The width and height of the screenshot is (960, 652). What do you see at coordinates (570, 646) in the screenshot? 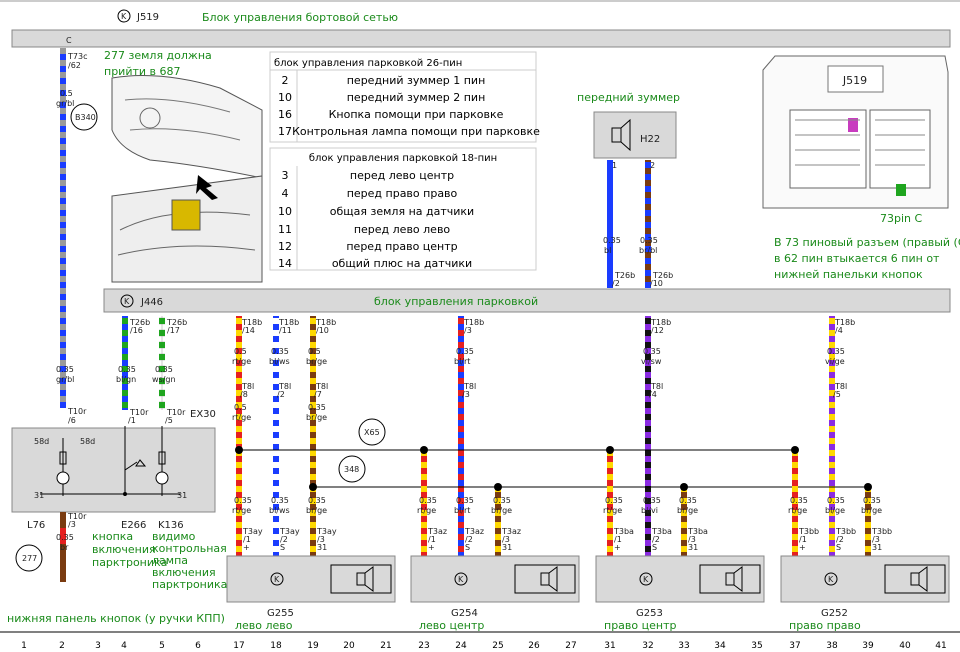
I see `ruler-number: 27` at bounding box center [570, 646].